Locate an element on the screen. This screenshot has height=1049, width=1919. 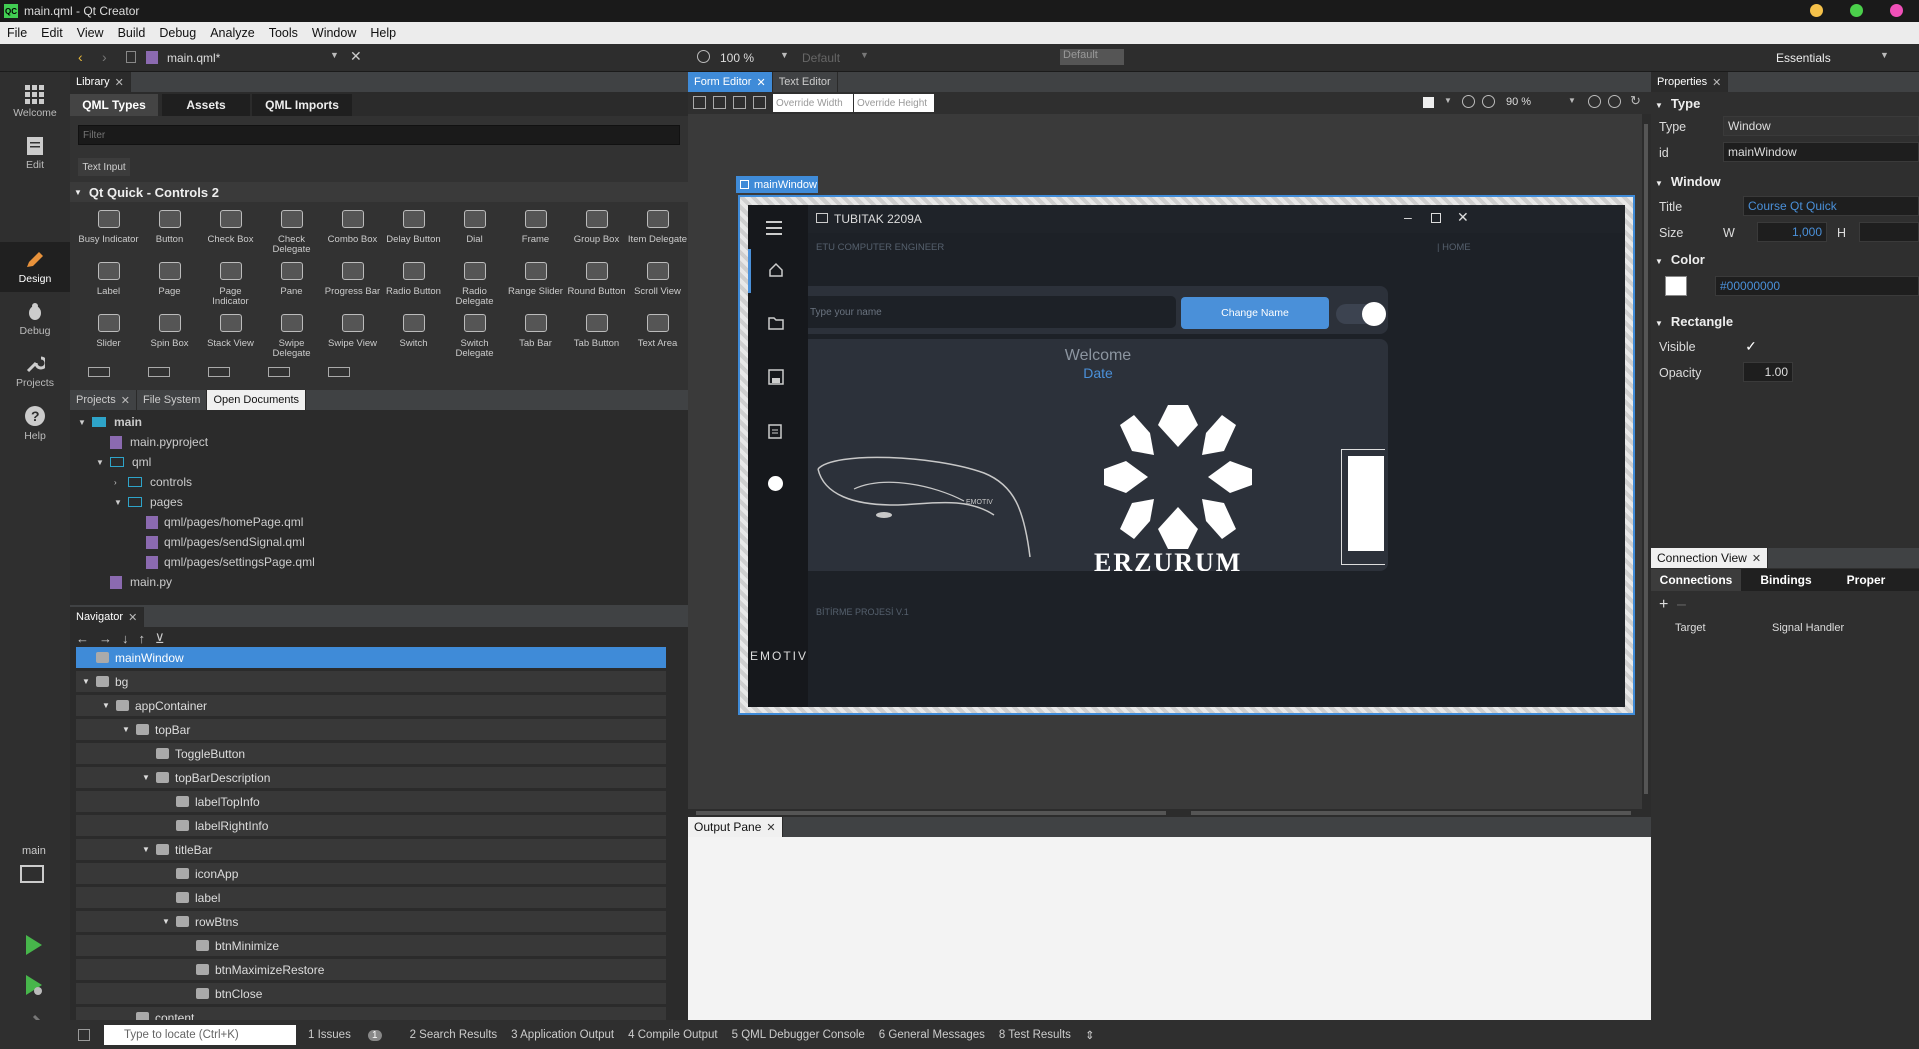
maximize-dot-icon is located at coordinates (1856, 10).